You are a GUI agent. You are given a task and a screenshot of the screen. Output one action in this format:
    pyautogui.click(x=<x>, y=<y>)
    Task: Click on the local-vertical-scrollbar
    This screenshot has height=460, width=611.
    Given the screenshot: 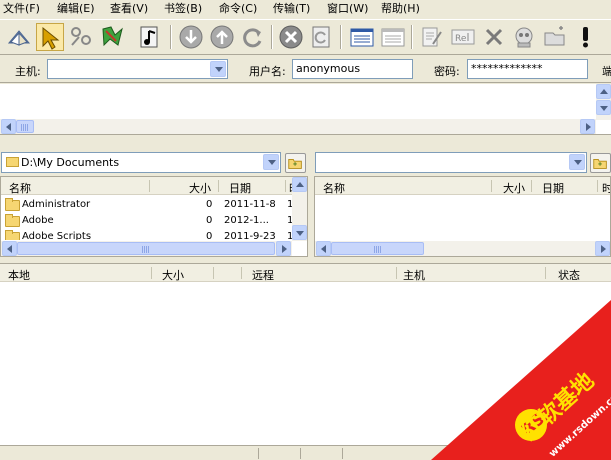 What is the action you would take?
    pyautogui.click(x=299, y=209)
    